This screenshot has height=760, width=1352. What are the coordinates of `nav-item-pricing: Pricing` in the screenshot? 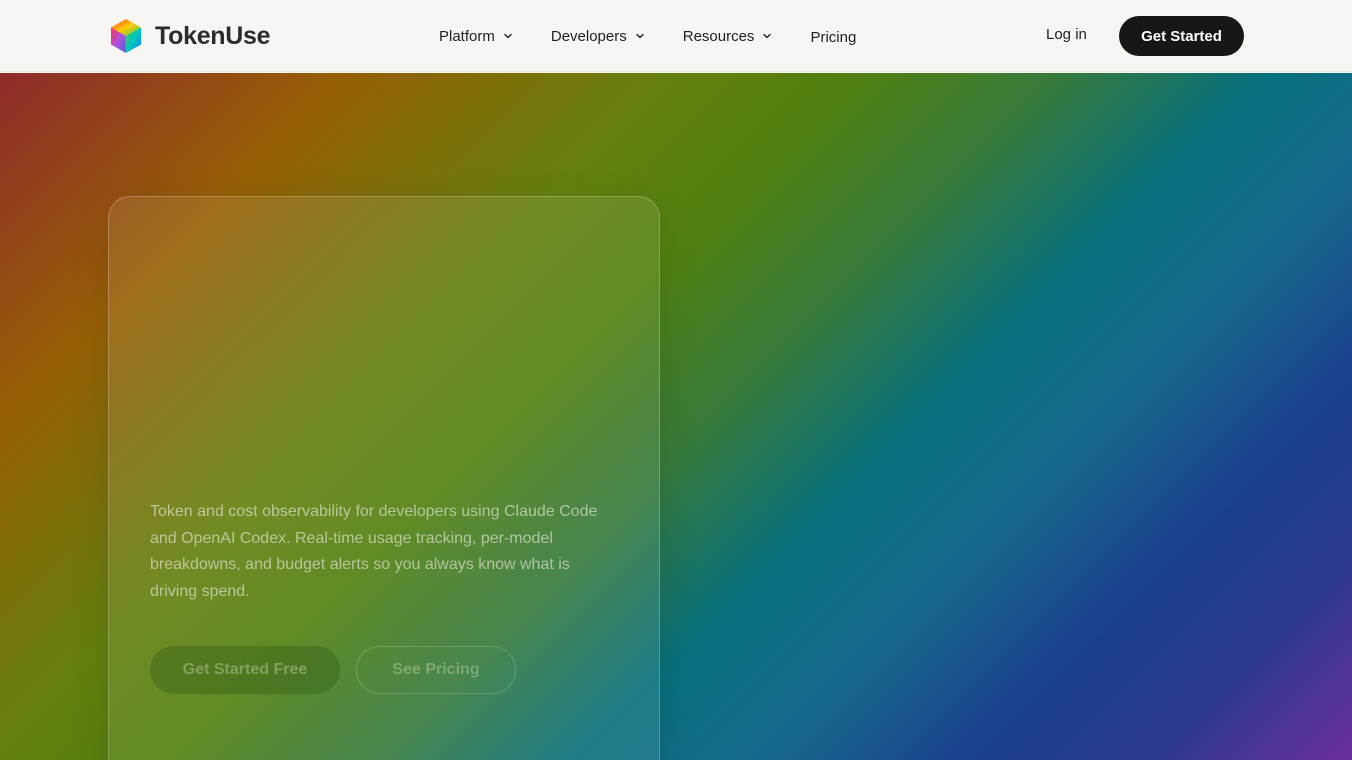 It's located at (833, 37).